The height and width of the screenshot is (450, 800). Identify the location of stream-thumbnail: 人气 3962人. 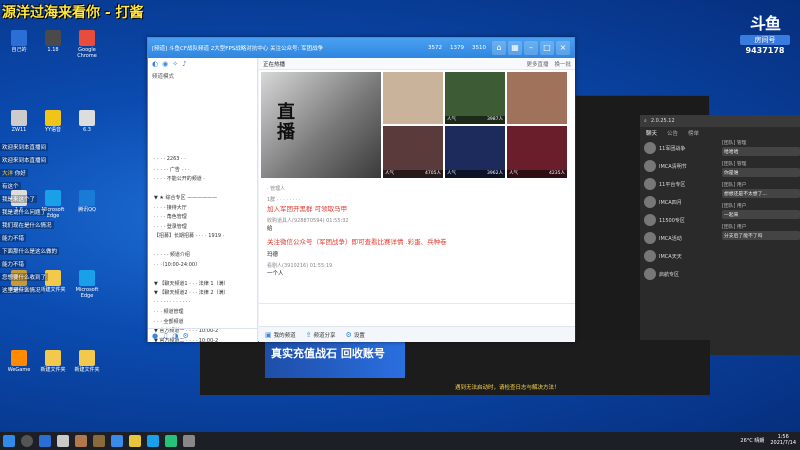
(475, 152).